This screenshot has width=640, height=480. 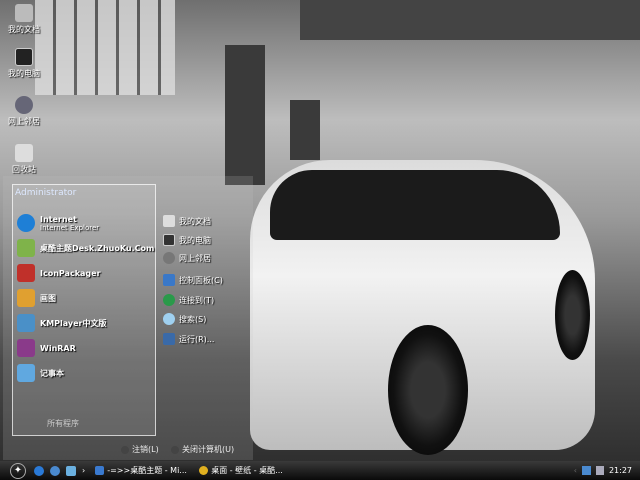 I want to click on quicklaunch-ie-icon, so click(x=39, y=470).